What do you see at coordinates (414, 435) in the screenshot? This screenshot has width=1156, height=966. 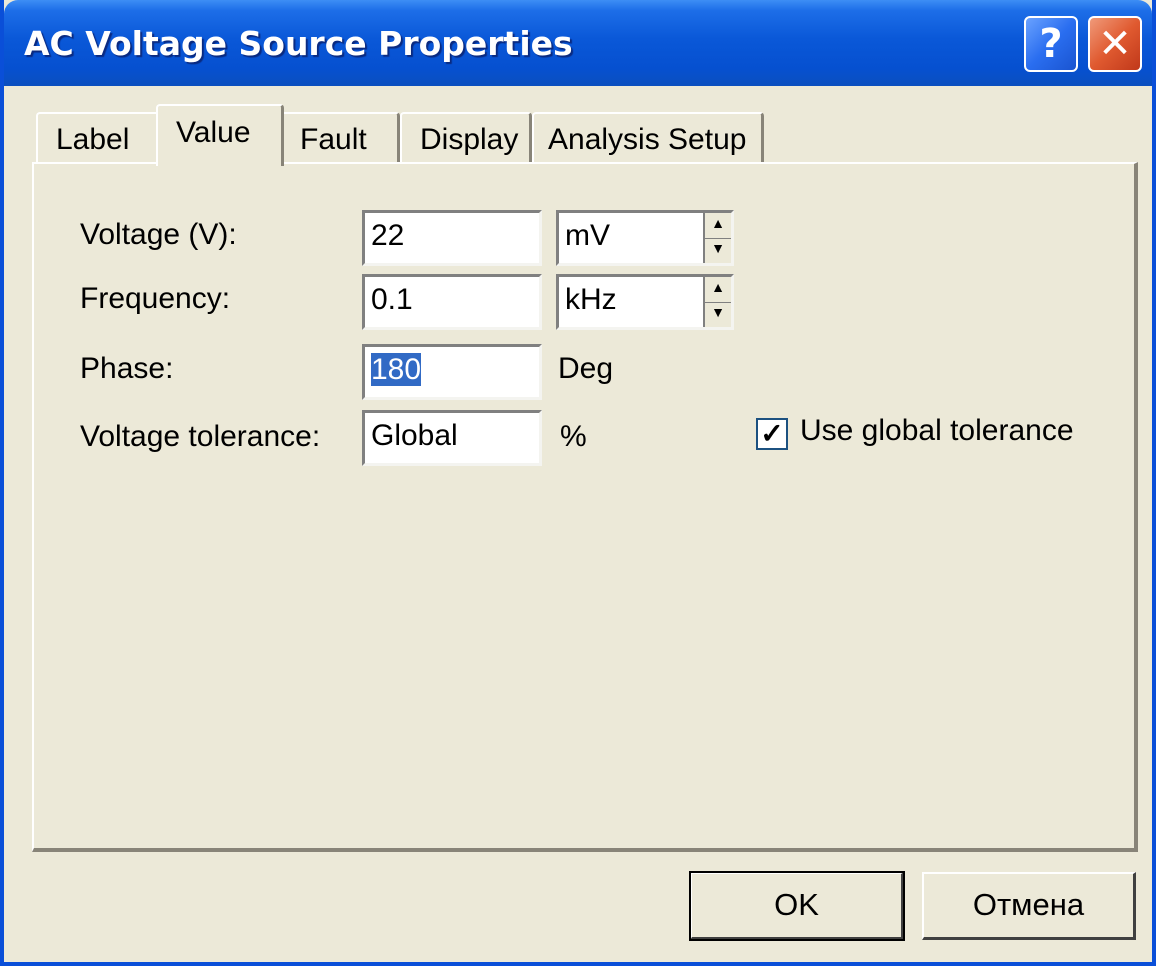 I see `tolerance-value: Global` at bounding box center [414, 435].